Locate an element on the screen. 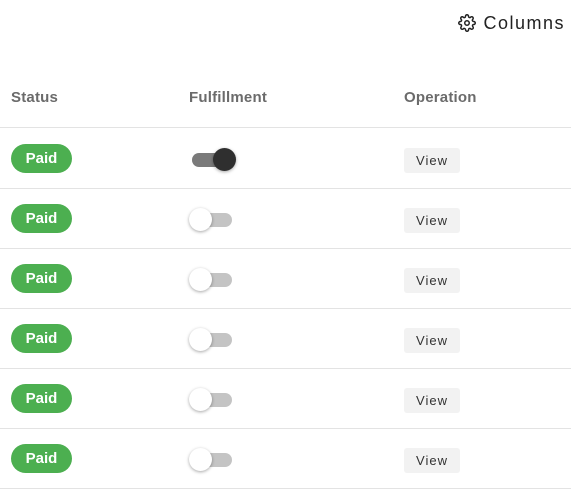 This screenshot has width=571, height=493. columns-button: Columns is located at coordinates (511, 23).